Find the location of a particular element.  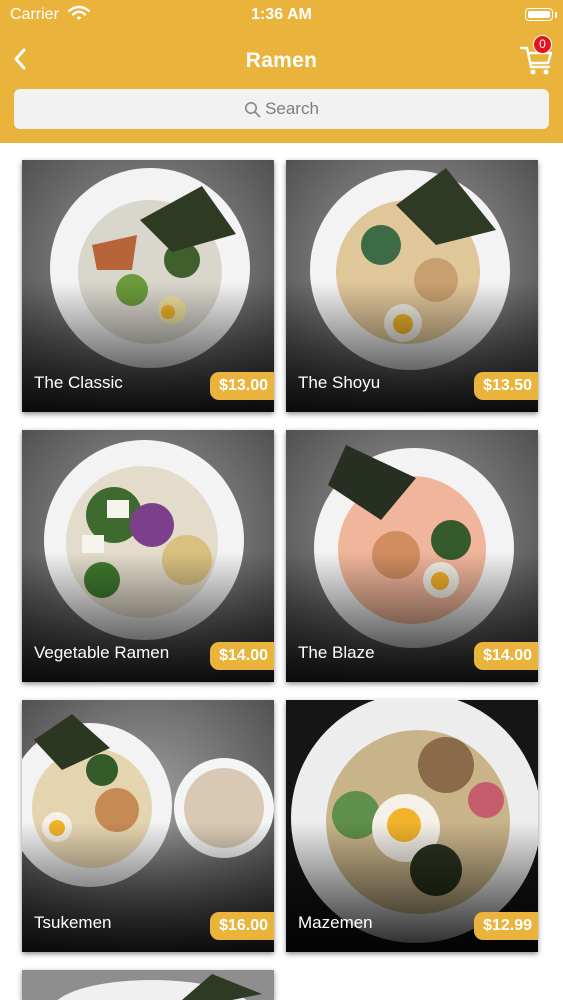

product-card-partial is located at coordinates (148, 985).